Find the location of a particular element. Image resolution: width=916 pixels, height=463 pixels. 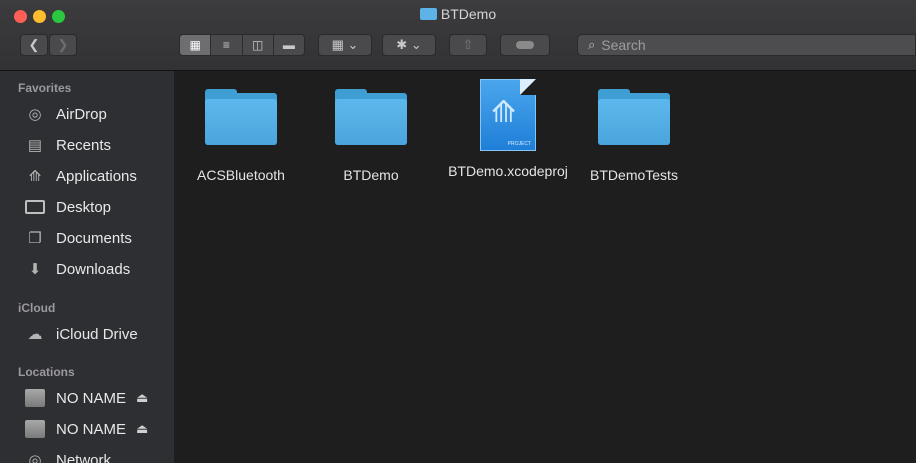

sidebar-item-recents: ▤ Recents is located at coordinates (99, 145).